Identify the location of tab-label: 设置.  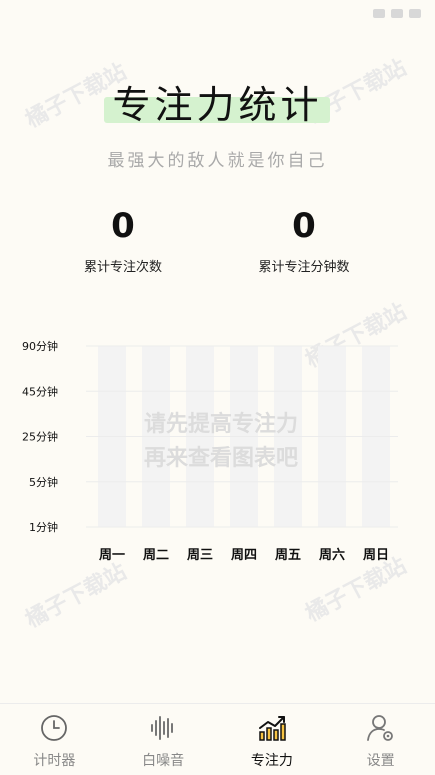
(380, 761).